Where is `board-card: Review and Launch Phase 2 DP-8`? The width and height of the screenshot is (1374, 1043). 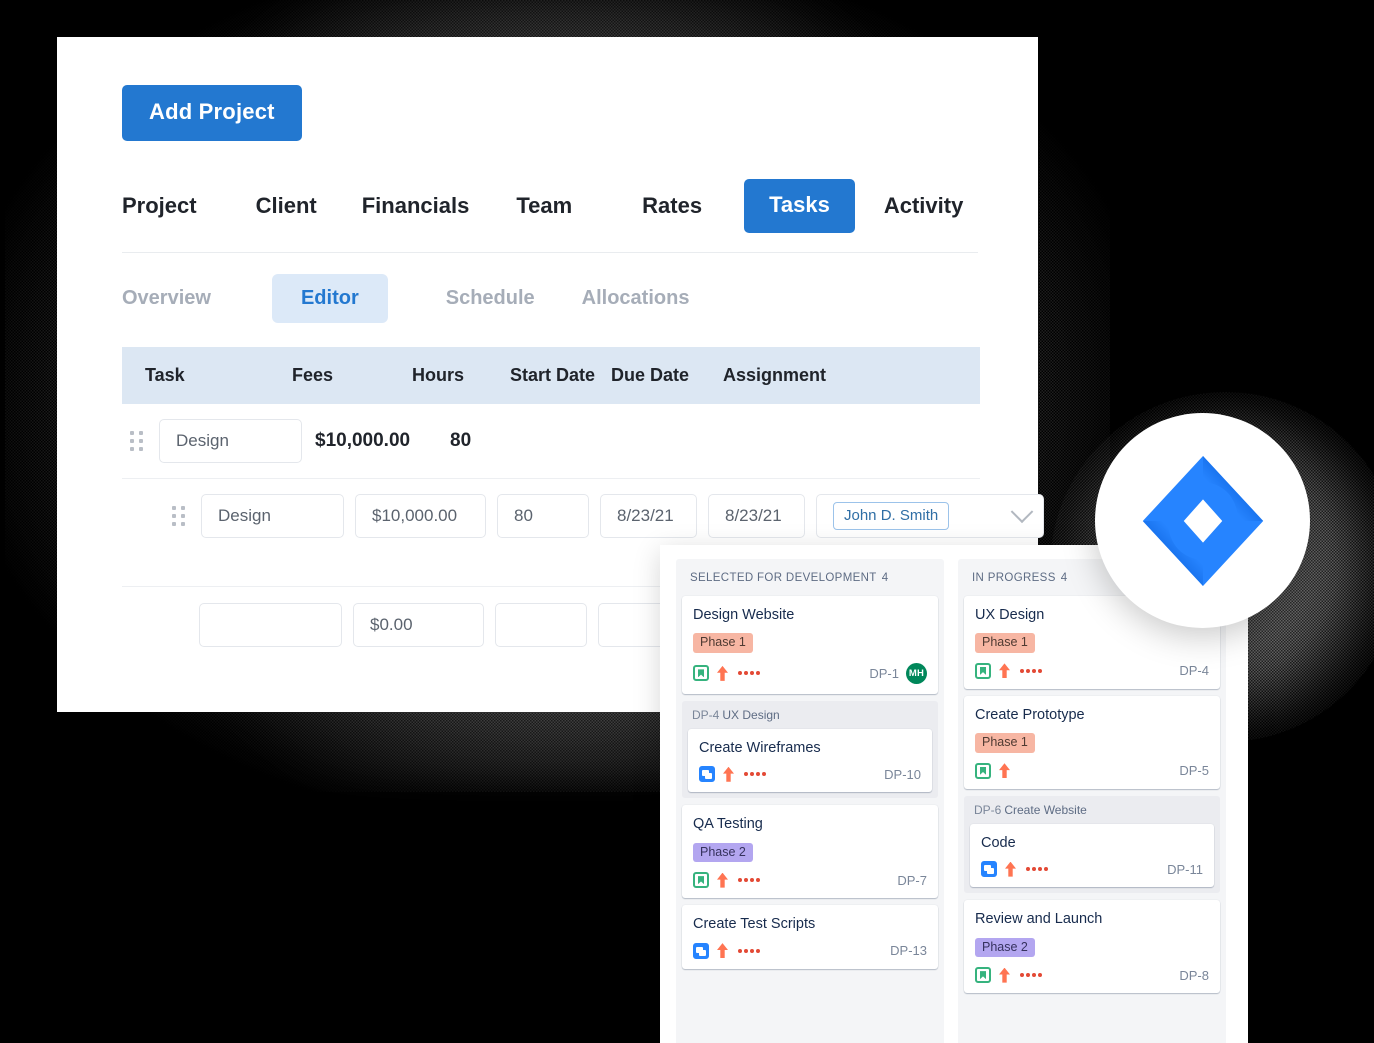 board-card: Review and Launch Phase 2 DP-8 is located at coordinates (1092, 947).